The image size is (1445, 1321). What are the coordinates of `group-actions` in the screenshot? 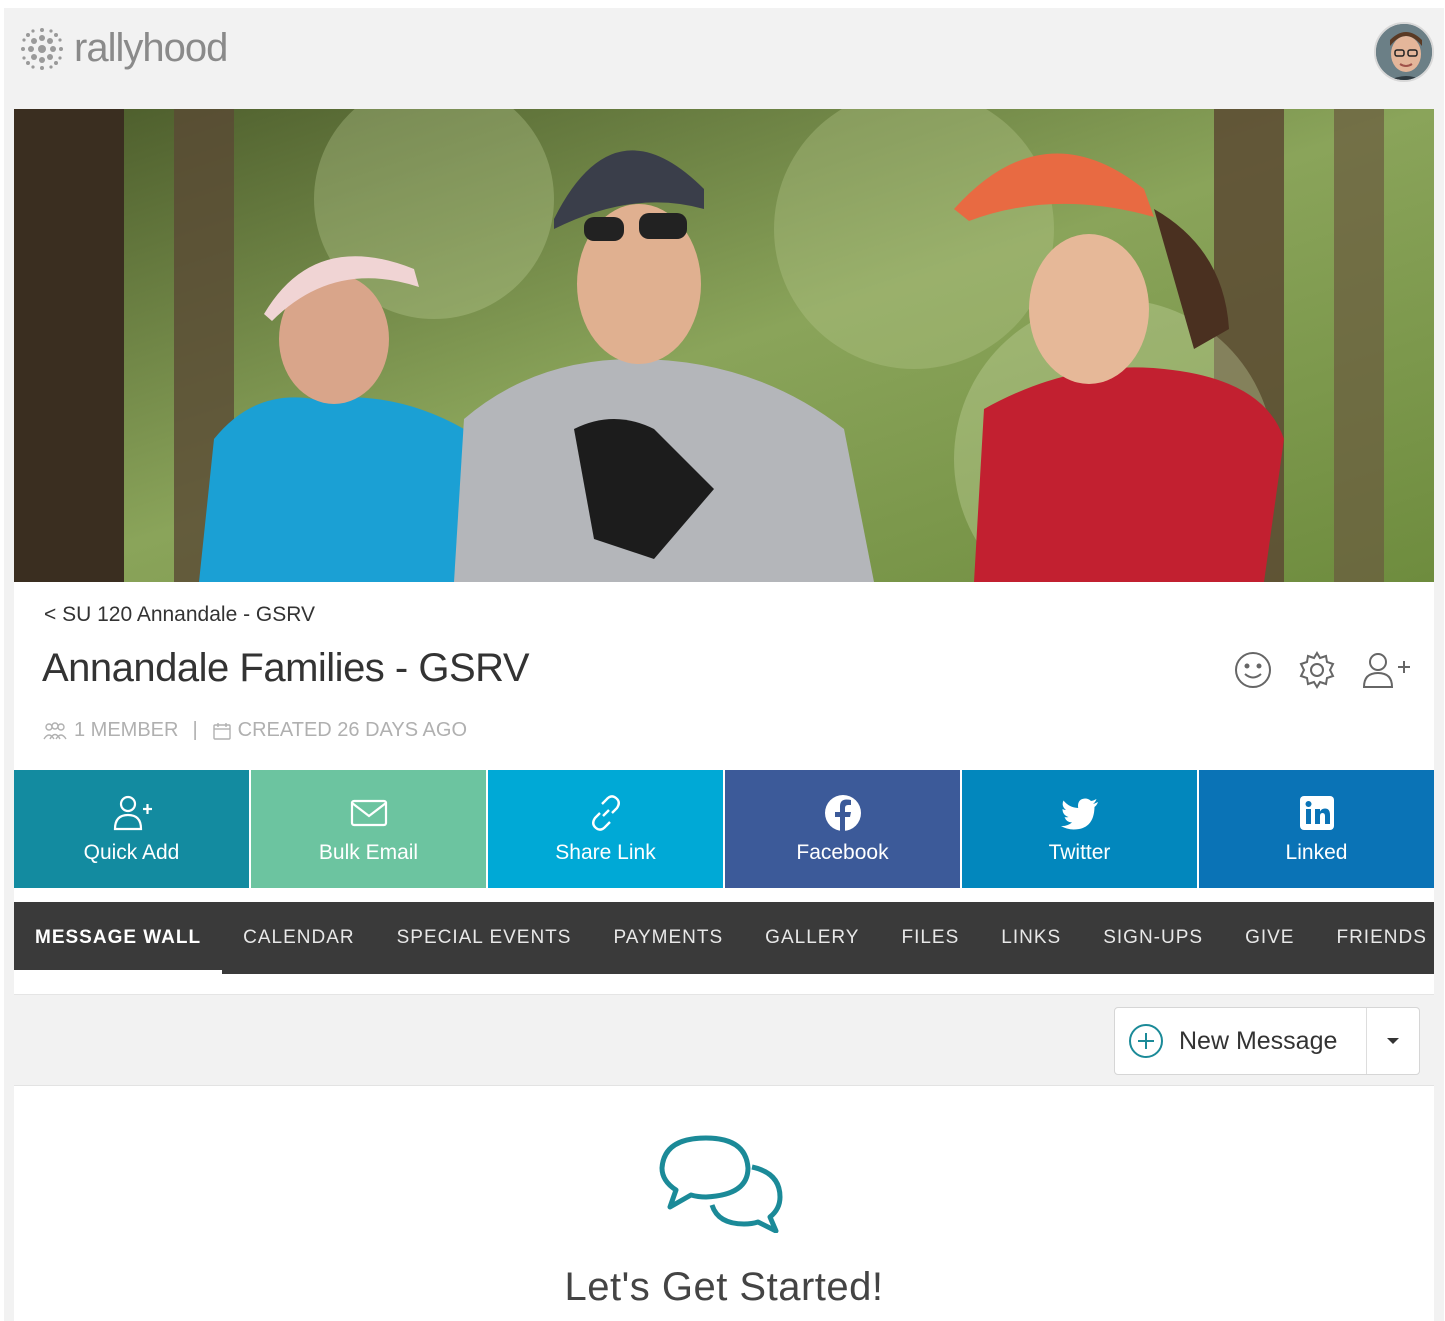 It's located at (1322, 670).